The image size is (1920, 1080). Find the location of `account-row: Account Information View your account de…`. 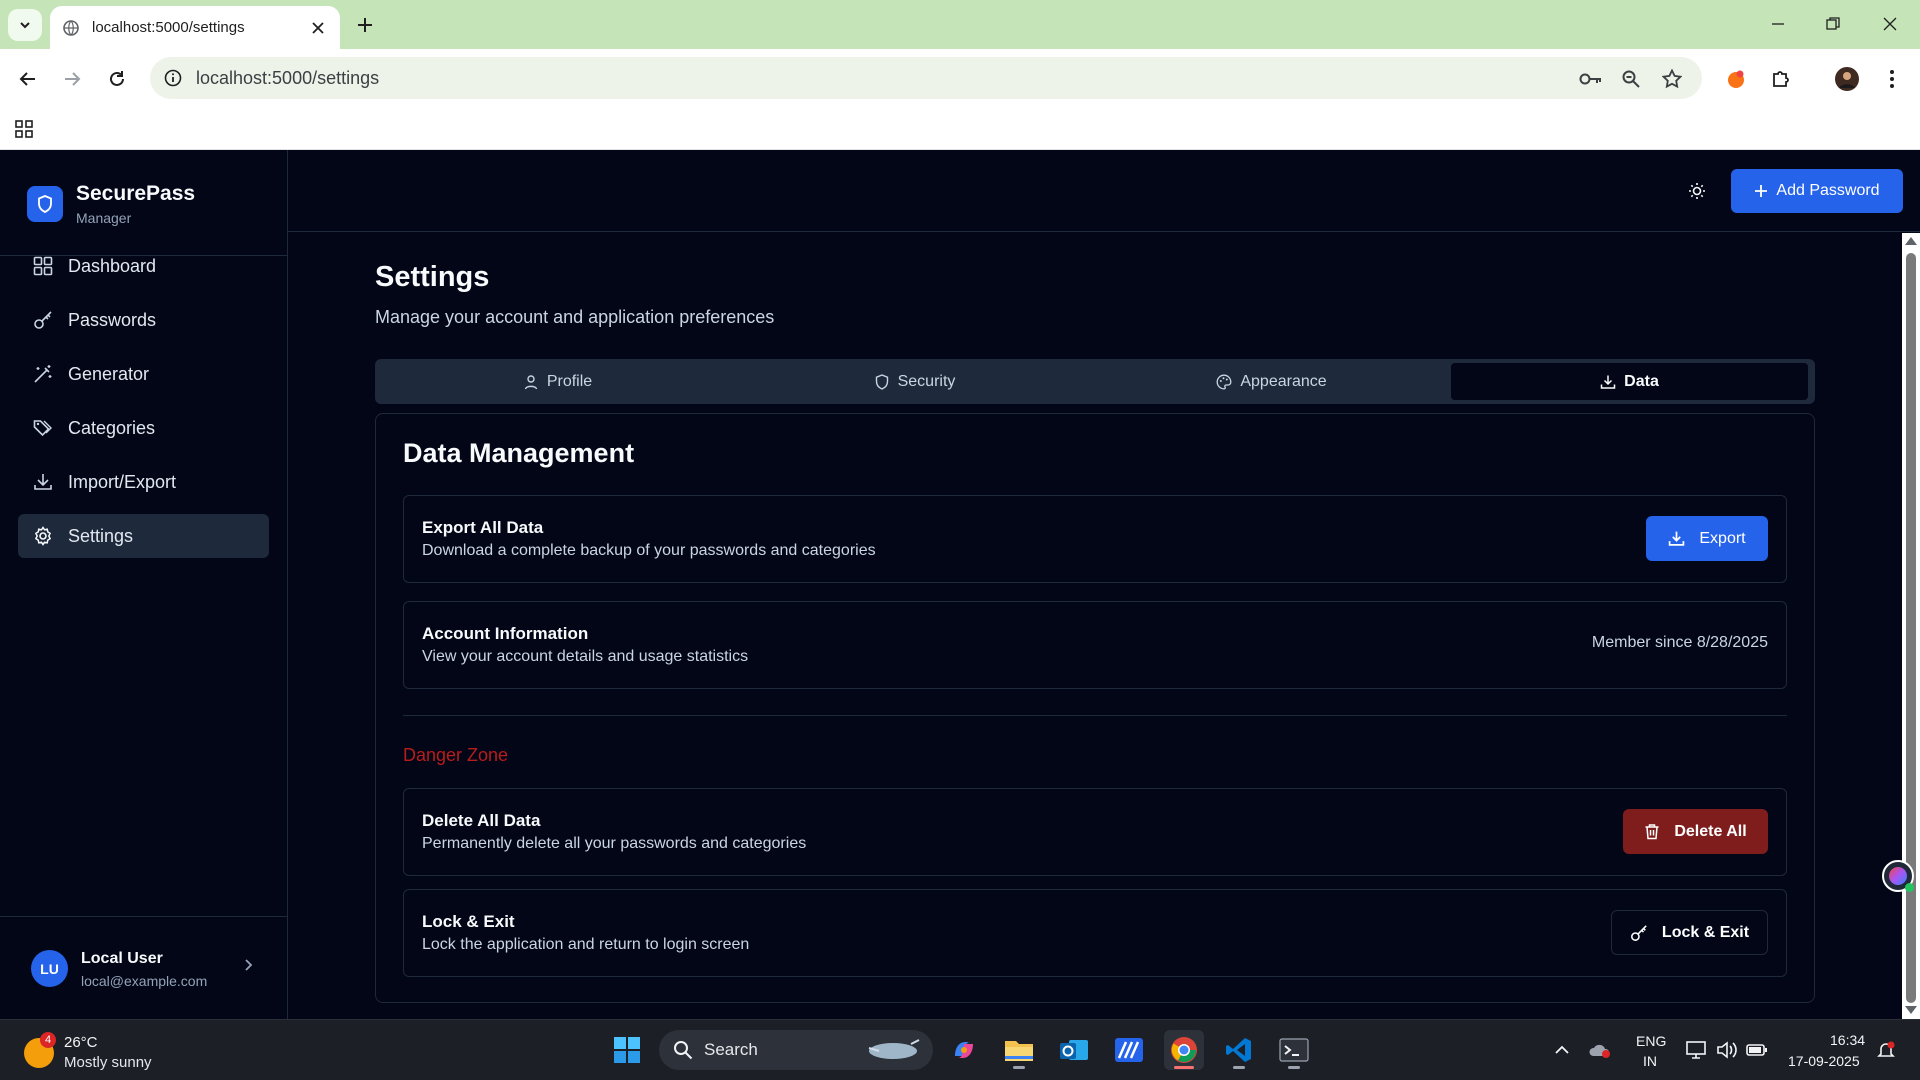

account-row: Account Information View your account de… is located at coordinates (1095, 645).